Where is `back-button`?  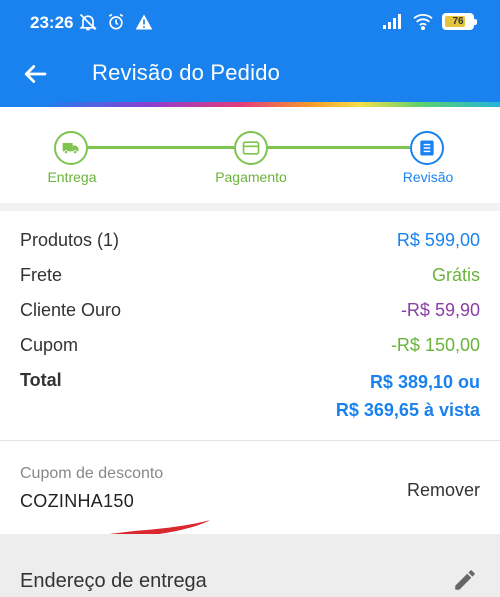 back-button is located at coordinates (35, 74).